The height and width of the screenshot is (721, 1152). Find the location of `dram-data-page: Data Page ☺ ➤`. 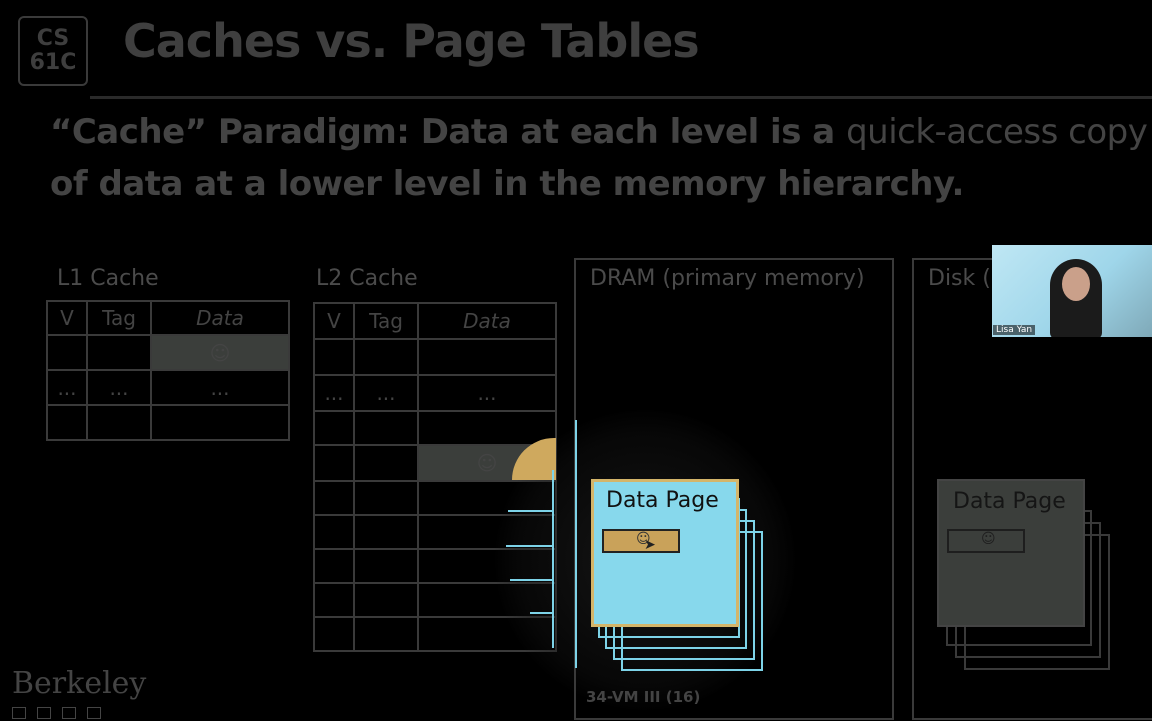

dram-data-page: Data Page ☺ ➤ is located at coordinates (665, 553).